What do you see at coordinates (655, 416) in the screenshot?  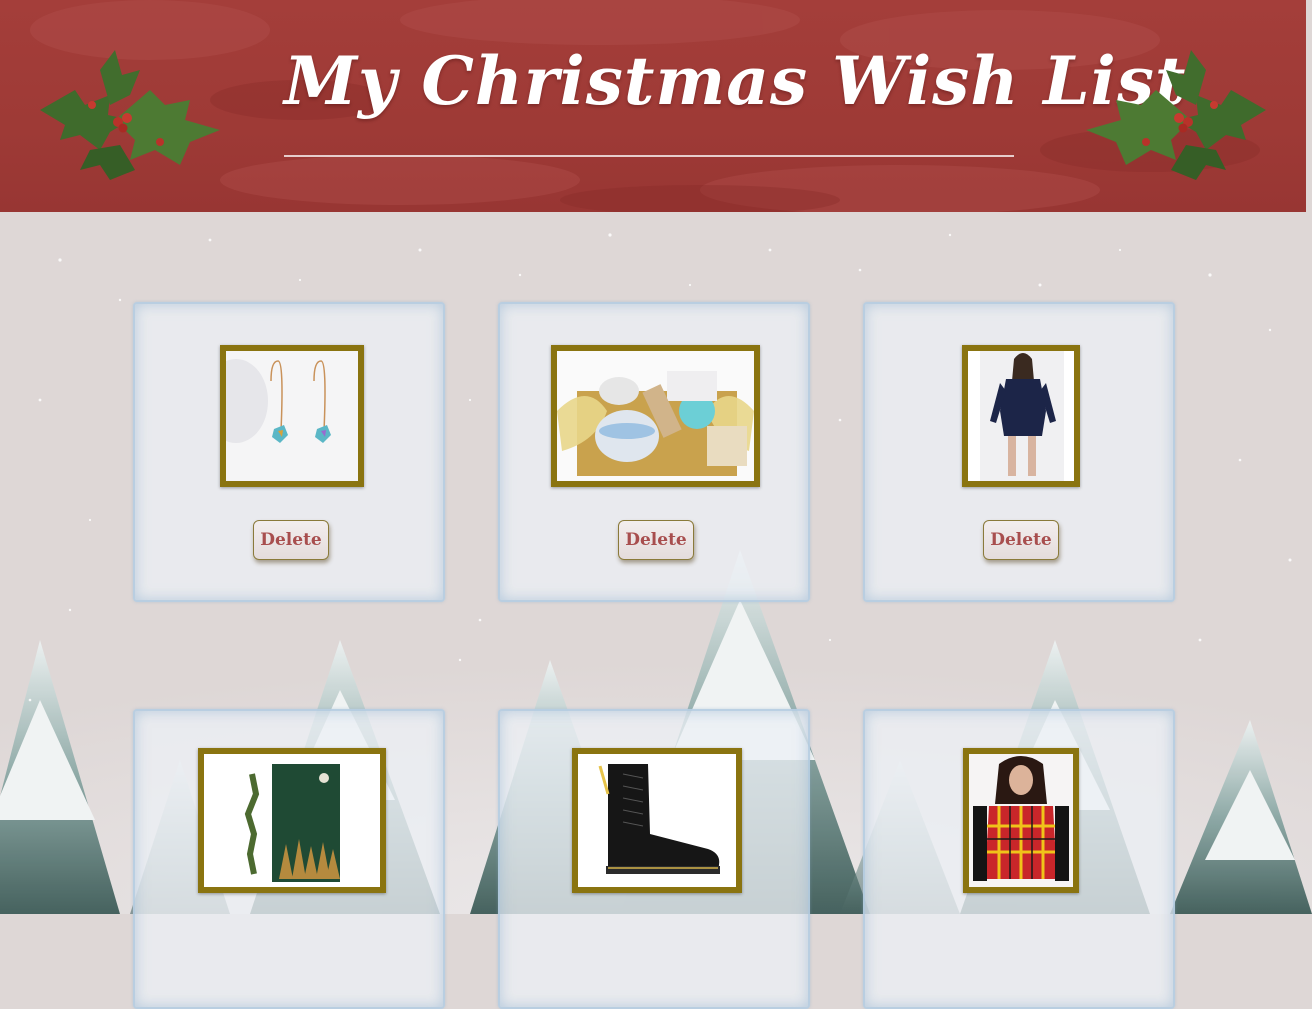 I see `gift-basket-image` at bounding box center [655, 416].